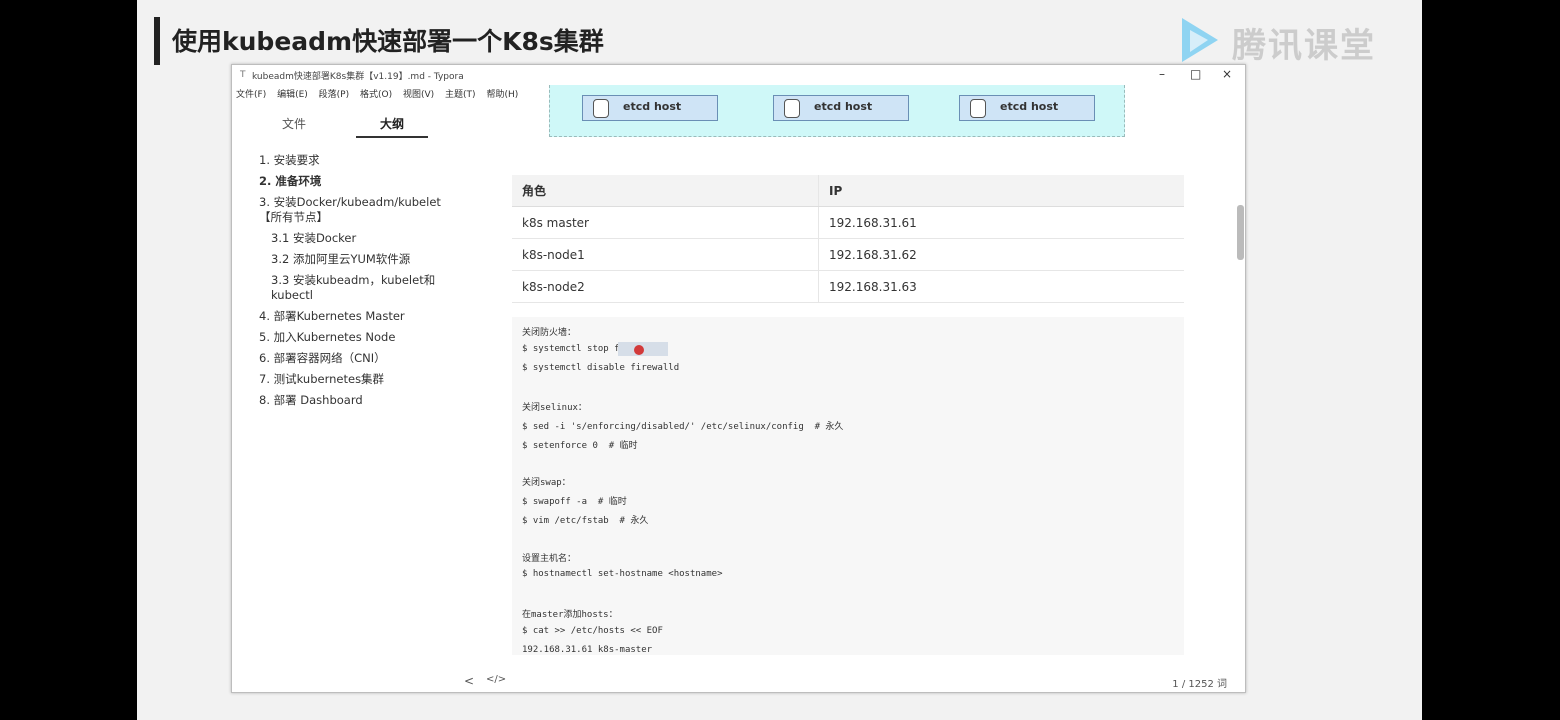  Describe the element at coordinates (1200, 40) in the screenshot. I see `logo-play-icon` at that location.